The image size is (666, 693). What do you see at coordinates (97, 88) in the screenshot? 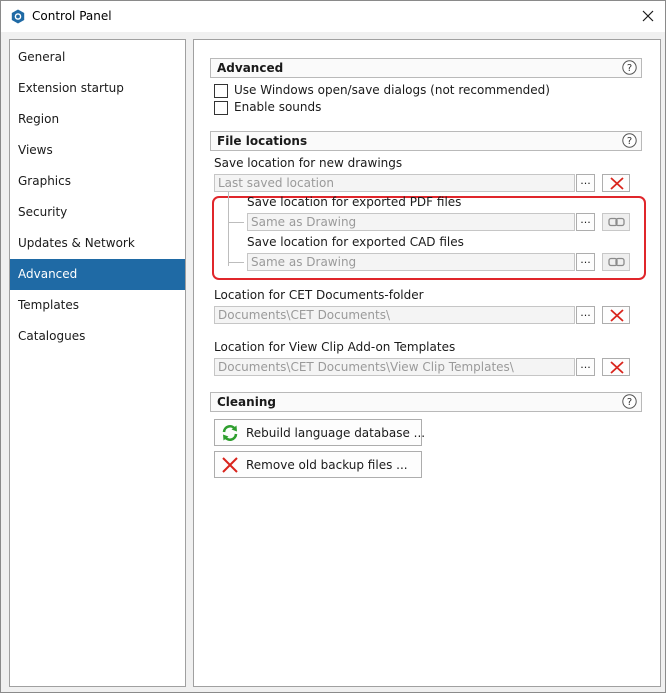
I see `sidebar-item-extension-startup: Extension startup` at bounding box center [97, 88].